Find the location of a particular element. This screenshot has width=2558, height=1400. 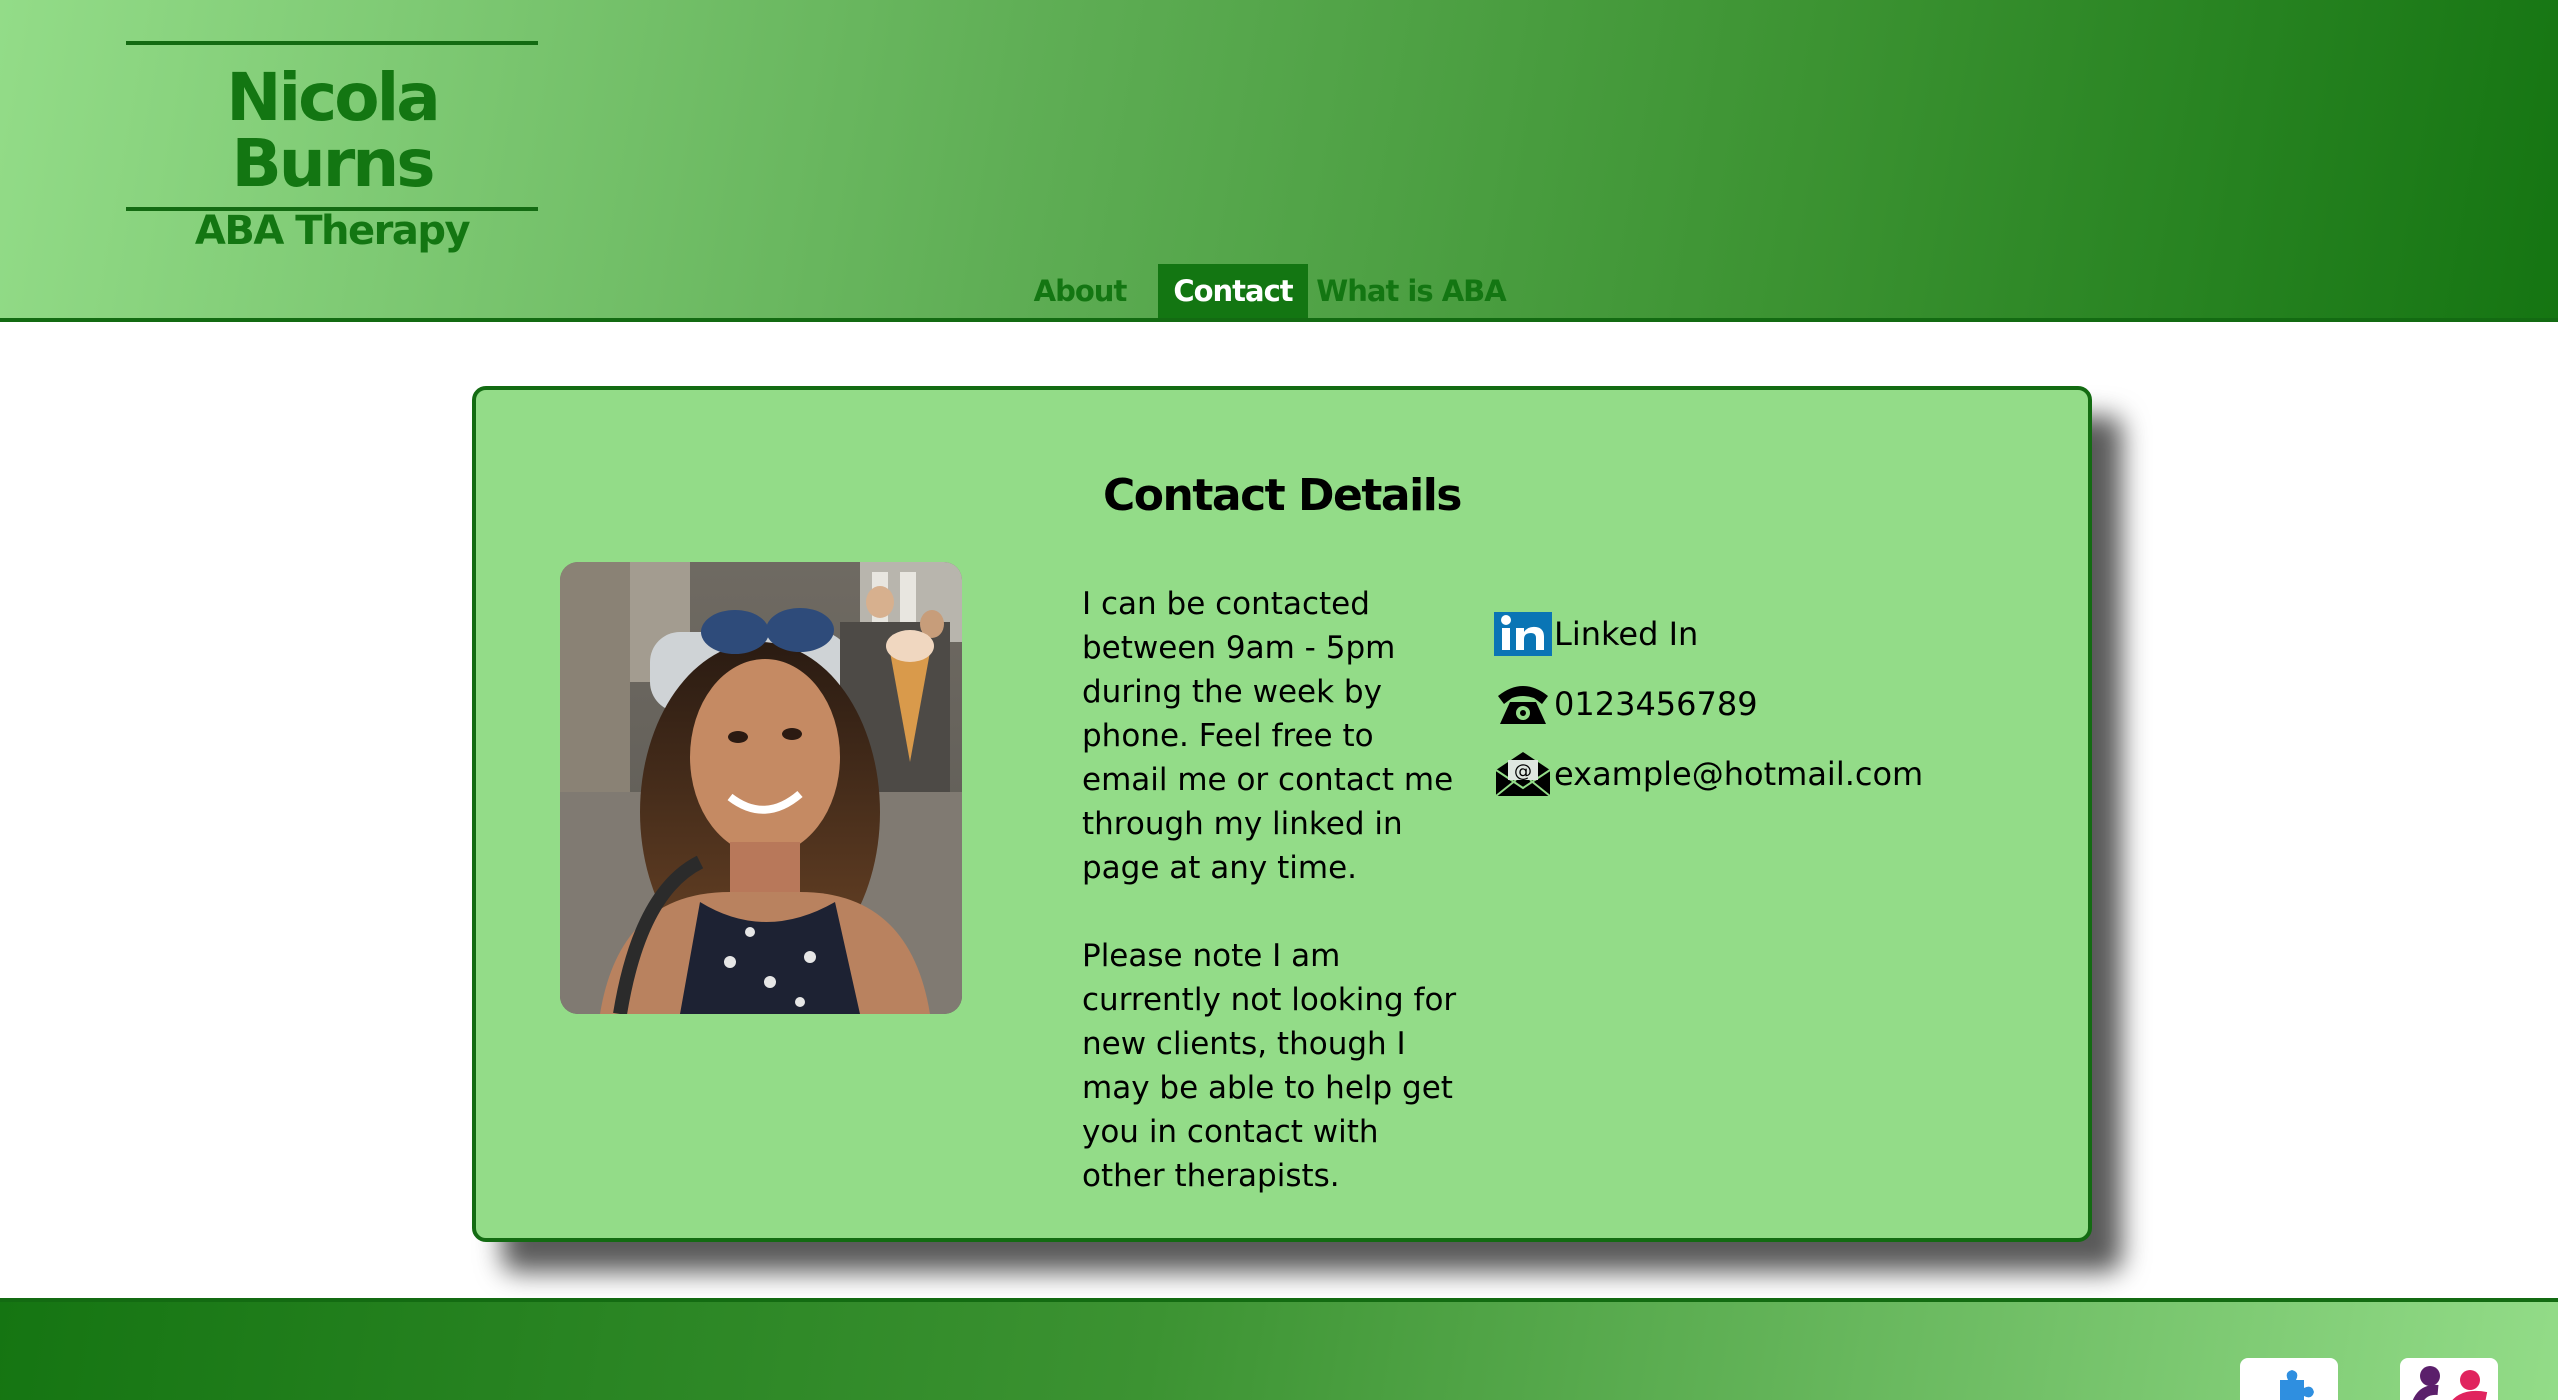

linkedin-label: Linked In is located at coordinates (1626, 634).